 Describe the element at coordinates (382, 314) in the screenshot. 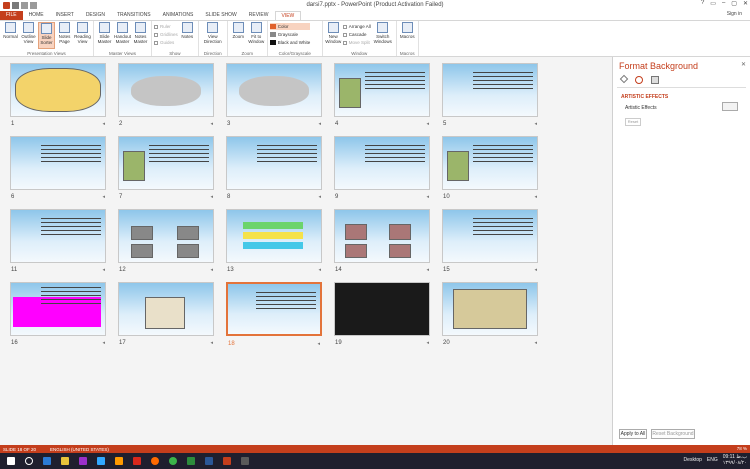

I see `slide-thumbnail: 19 ◂` at that location.